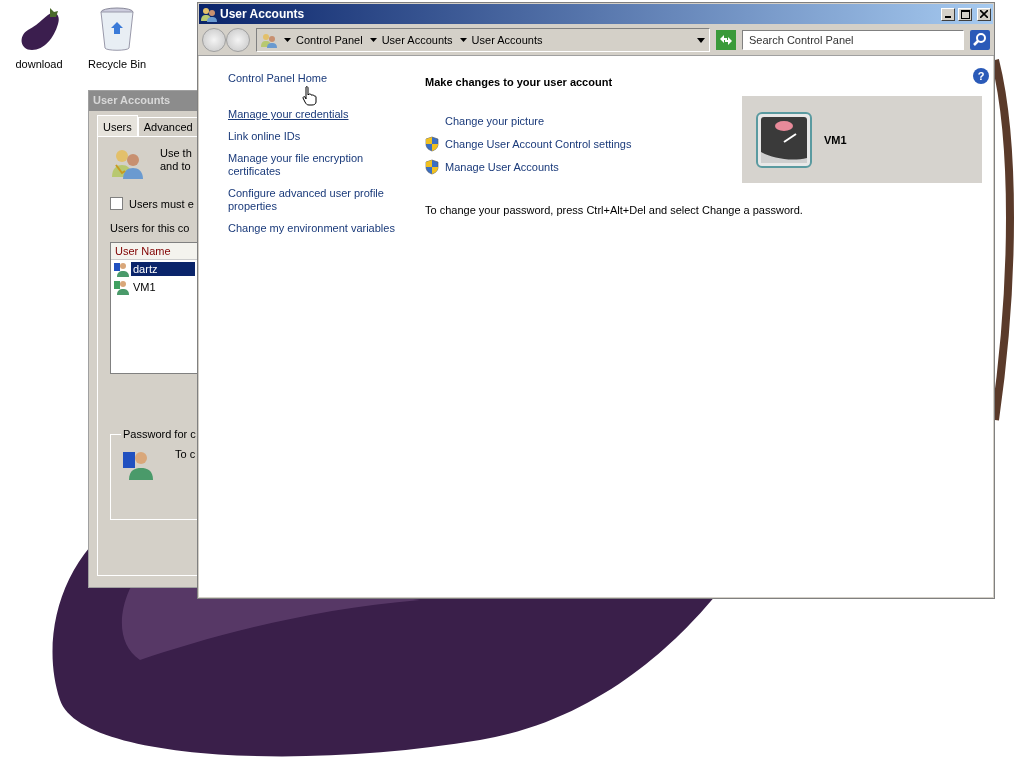  Describe the element at coordinates (981, 76) in the screenshot. I see `help-button: ?` at that location.